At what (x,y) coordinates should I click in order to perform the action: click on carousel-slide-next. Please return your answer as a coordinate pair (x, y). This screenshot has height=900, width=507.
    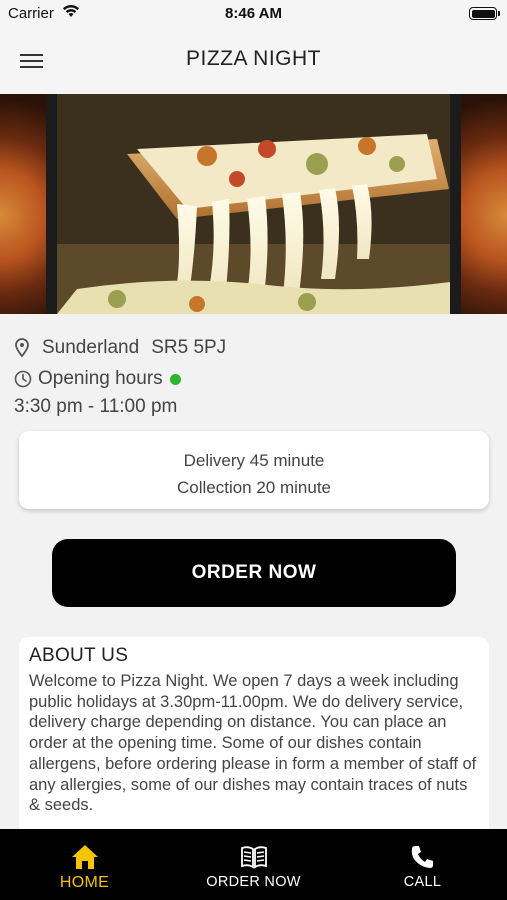
    Looking at the image, I should click on (484, 204).